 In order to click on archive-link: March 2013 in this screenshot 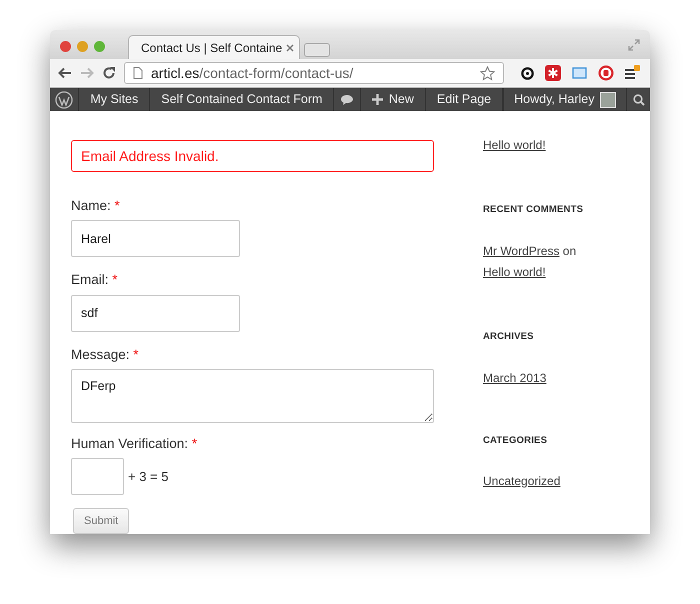, I will do `click(514, 377)`.